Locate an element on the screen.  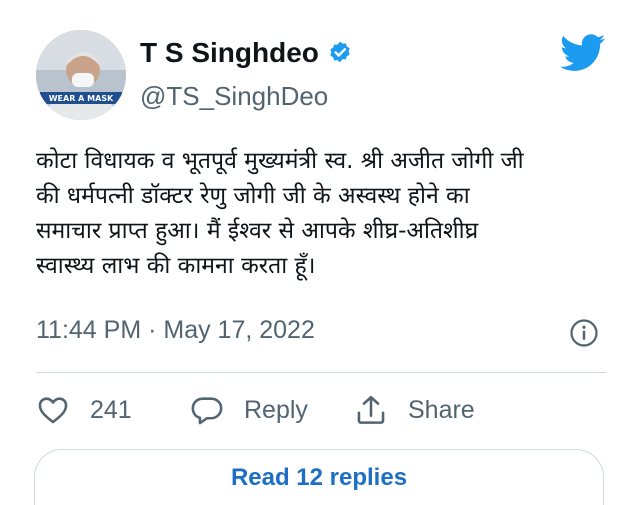
heart-icon is located at coordinates (53, 410).